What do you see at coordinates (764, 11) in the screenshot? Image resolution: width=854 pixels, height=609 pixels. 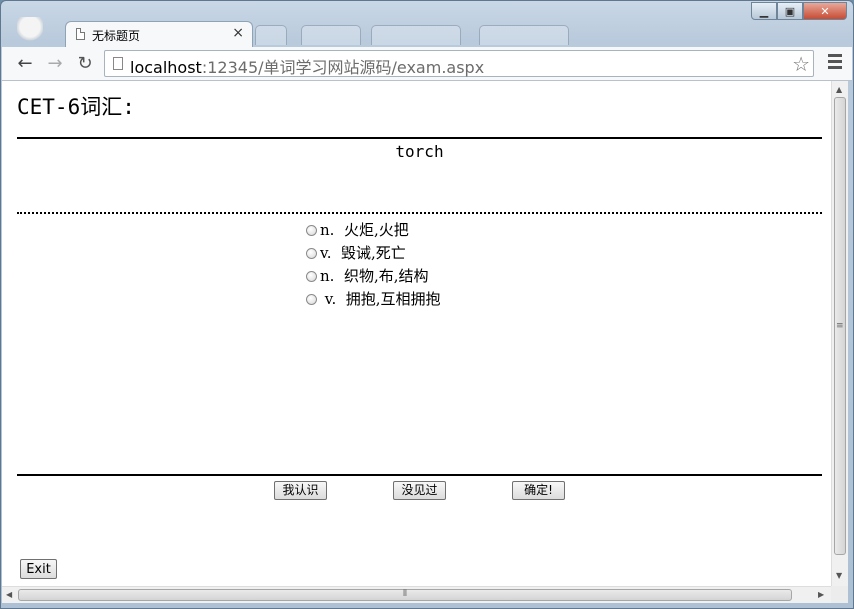 I see `minimize-icon: ▁` at bounding box center [764, 11].